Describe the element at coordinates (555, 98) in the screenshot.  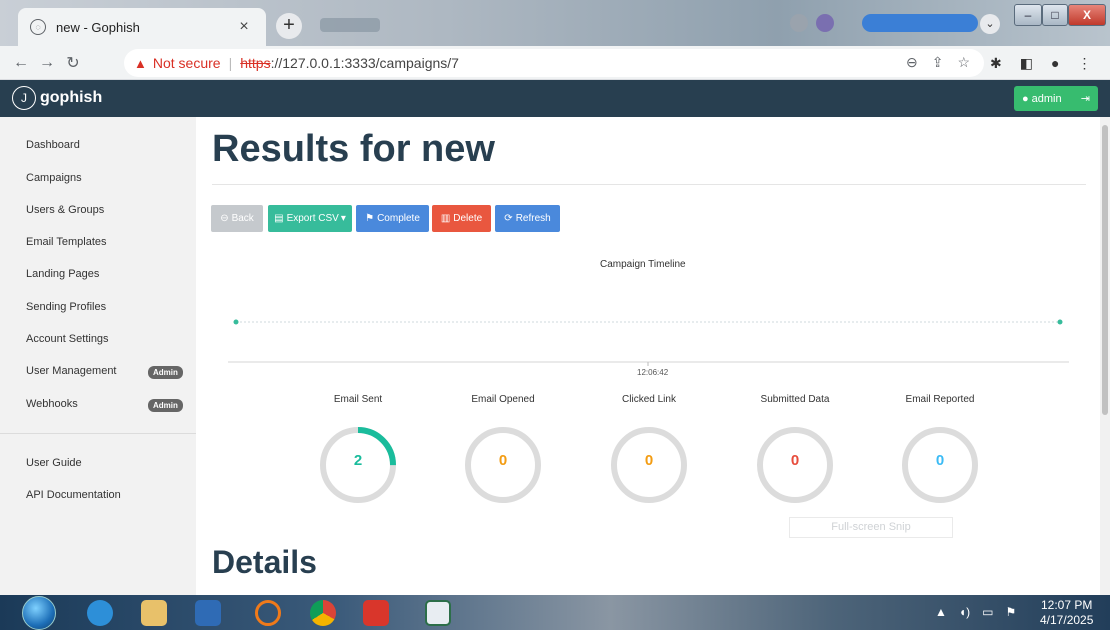
I see `app-navbar: J gophish ● admin ⇥` at that location.